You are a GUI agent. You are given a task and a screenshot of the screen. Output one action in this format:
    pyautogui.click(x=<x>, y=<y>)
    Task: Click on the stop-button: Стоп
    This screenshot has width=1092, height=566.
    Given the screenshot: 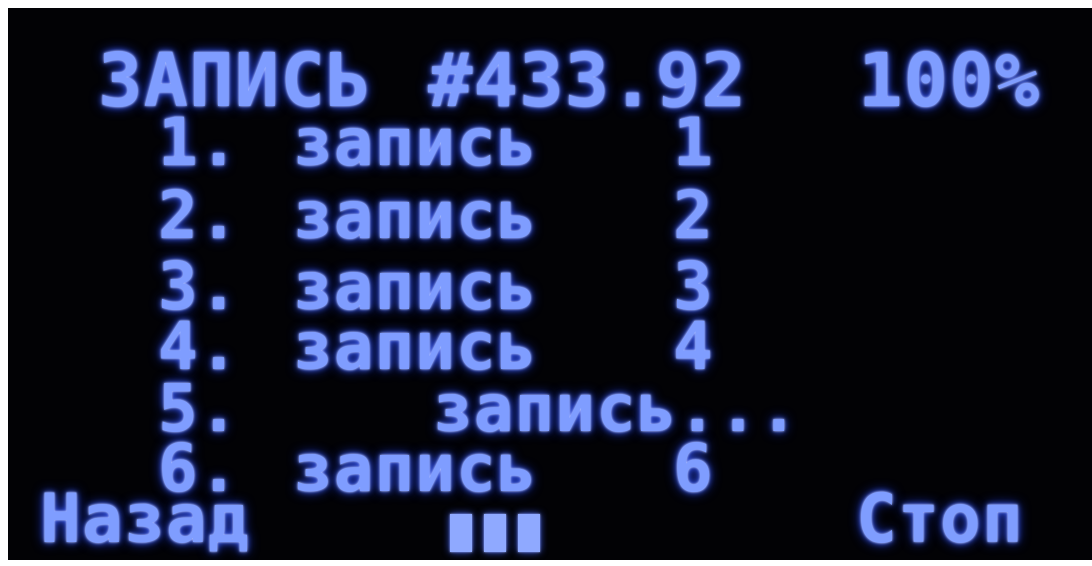 What is the action you would take?
    pyautogui.click(x=940, y=520)
    